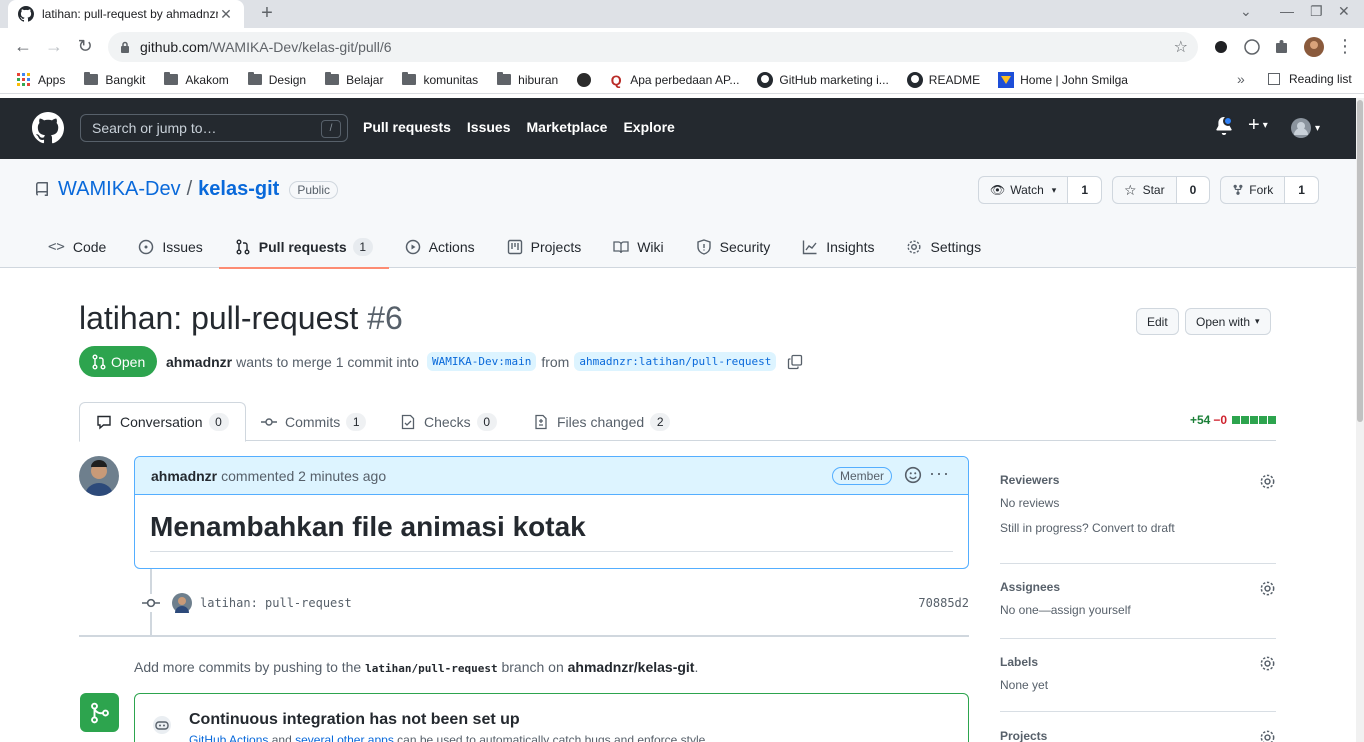 The width and height of the screenshot is (1364, 742). Describe the element at coordinates (631, 667) in the screenshot. I see `push-hint-repo: ahmadnzr/kelas-git` at that location.